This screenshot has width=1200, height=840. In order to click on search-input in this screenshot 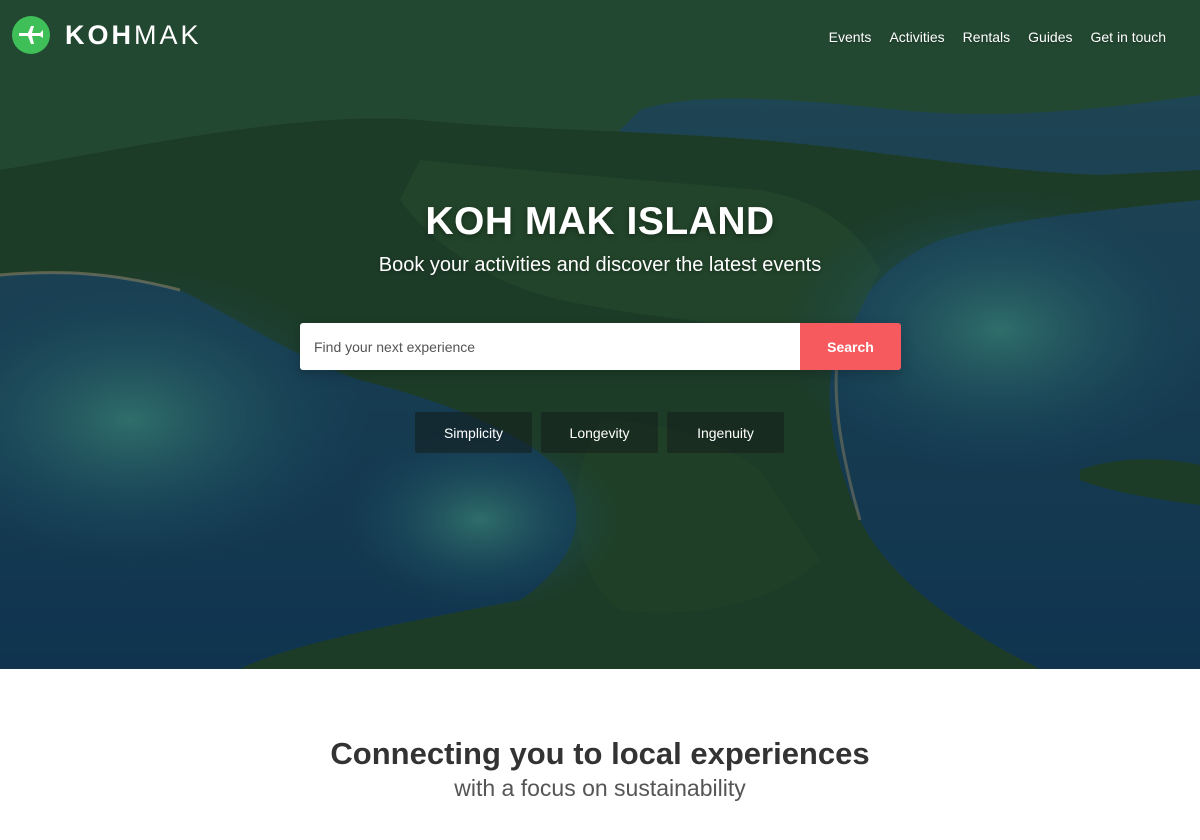, I will do `click(550, 346)`.